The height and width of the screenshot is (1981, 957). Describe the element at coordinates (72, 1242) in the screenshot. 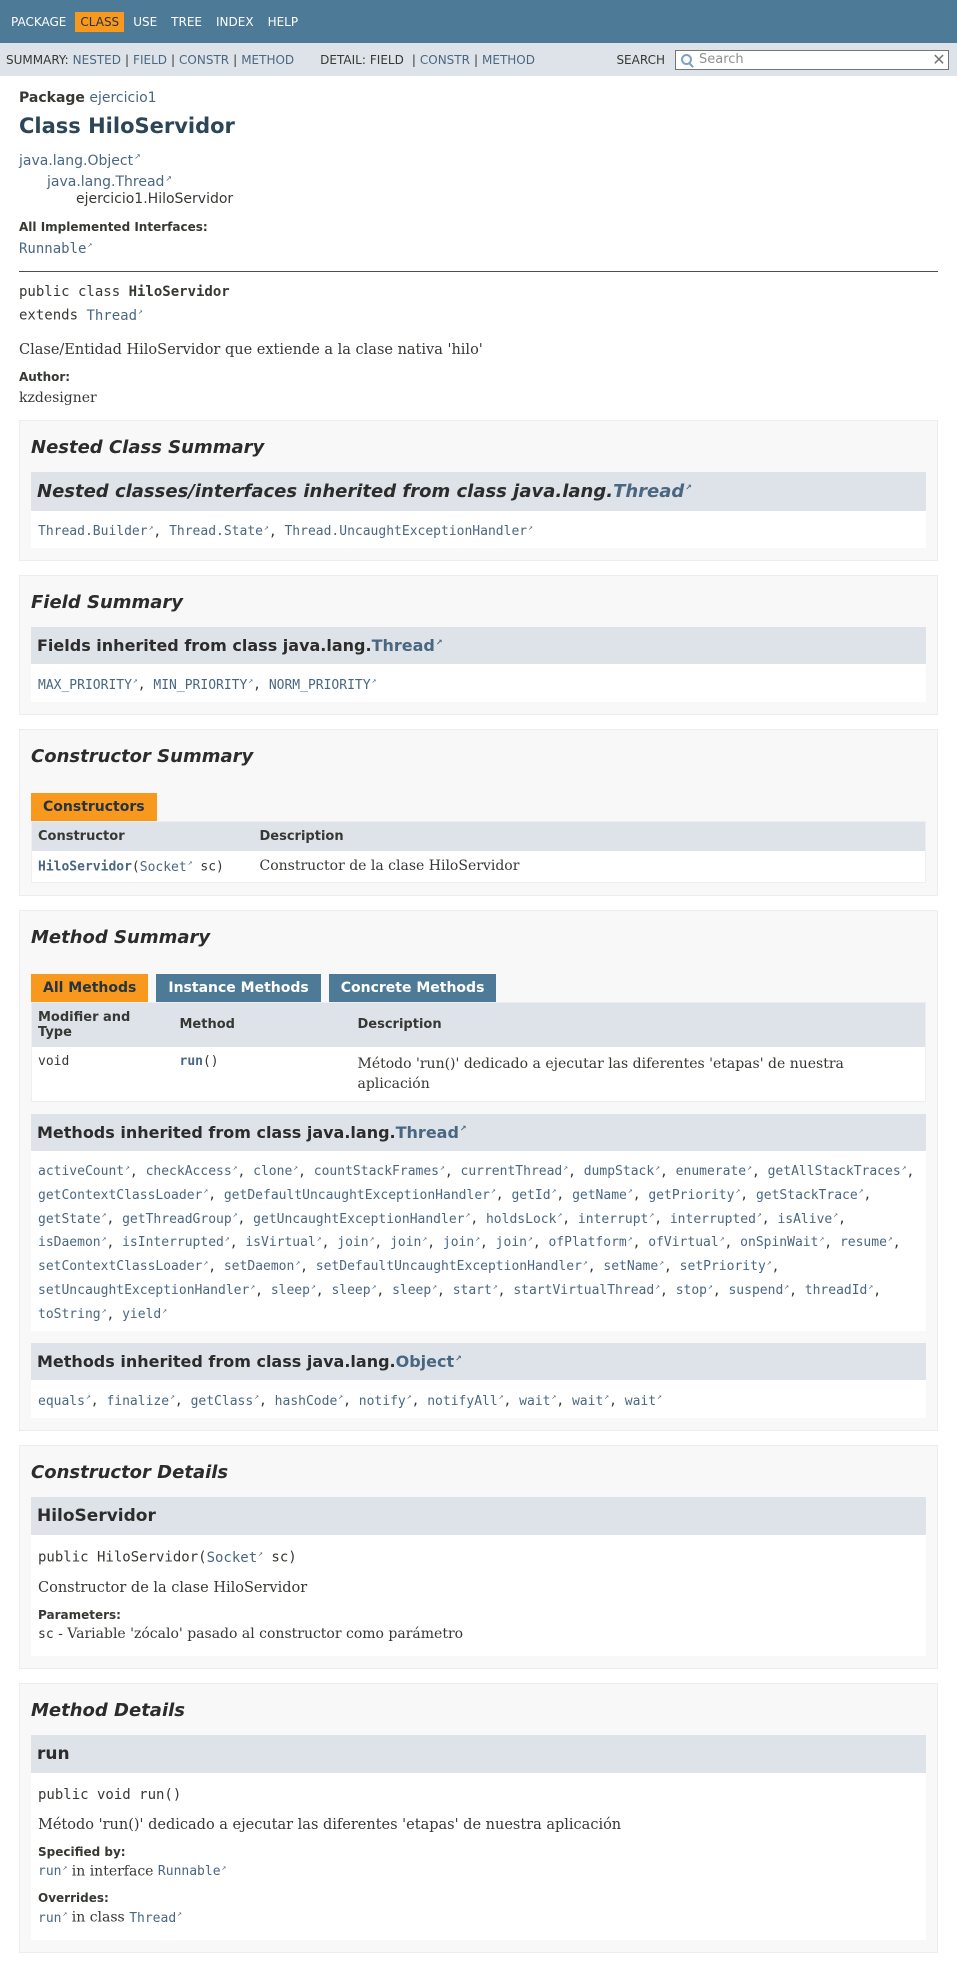

I see `inherited-thread-method-link: isDaemon` at that location.